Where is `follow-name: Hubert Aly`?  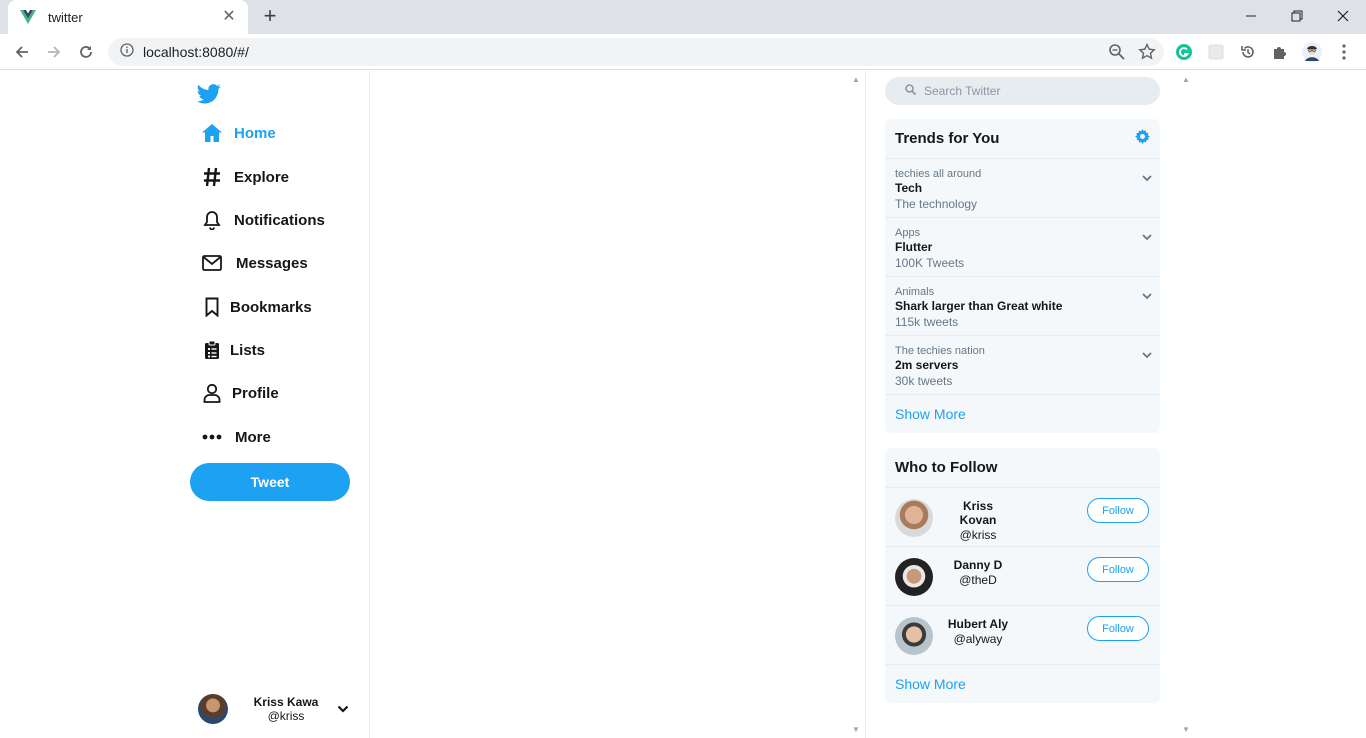 follow-name: Hubert Aly is located at coordinates (978, 624).